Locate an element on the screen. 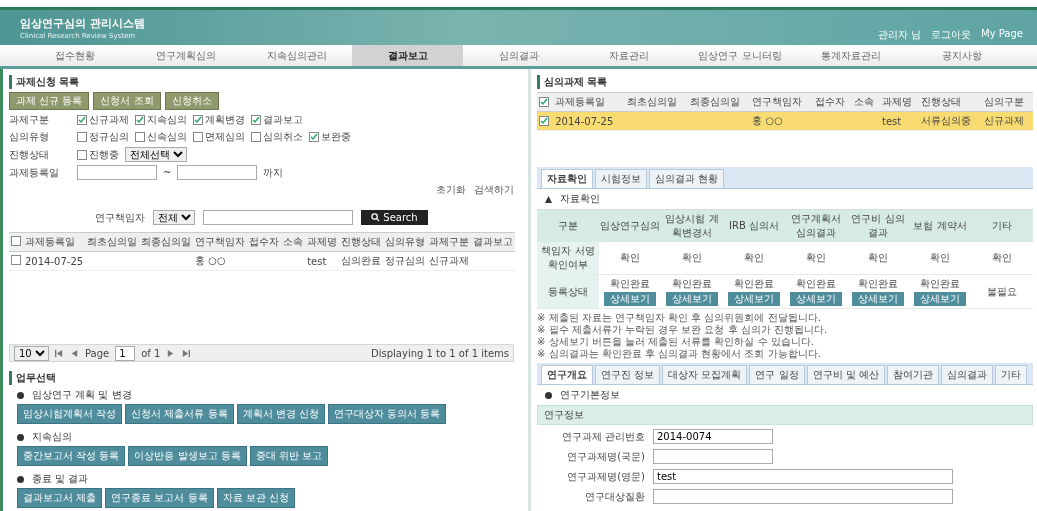 This screenshot has width=1037, height=511. tab: 연구진 정보 is located at coordinates (628, 374).